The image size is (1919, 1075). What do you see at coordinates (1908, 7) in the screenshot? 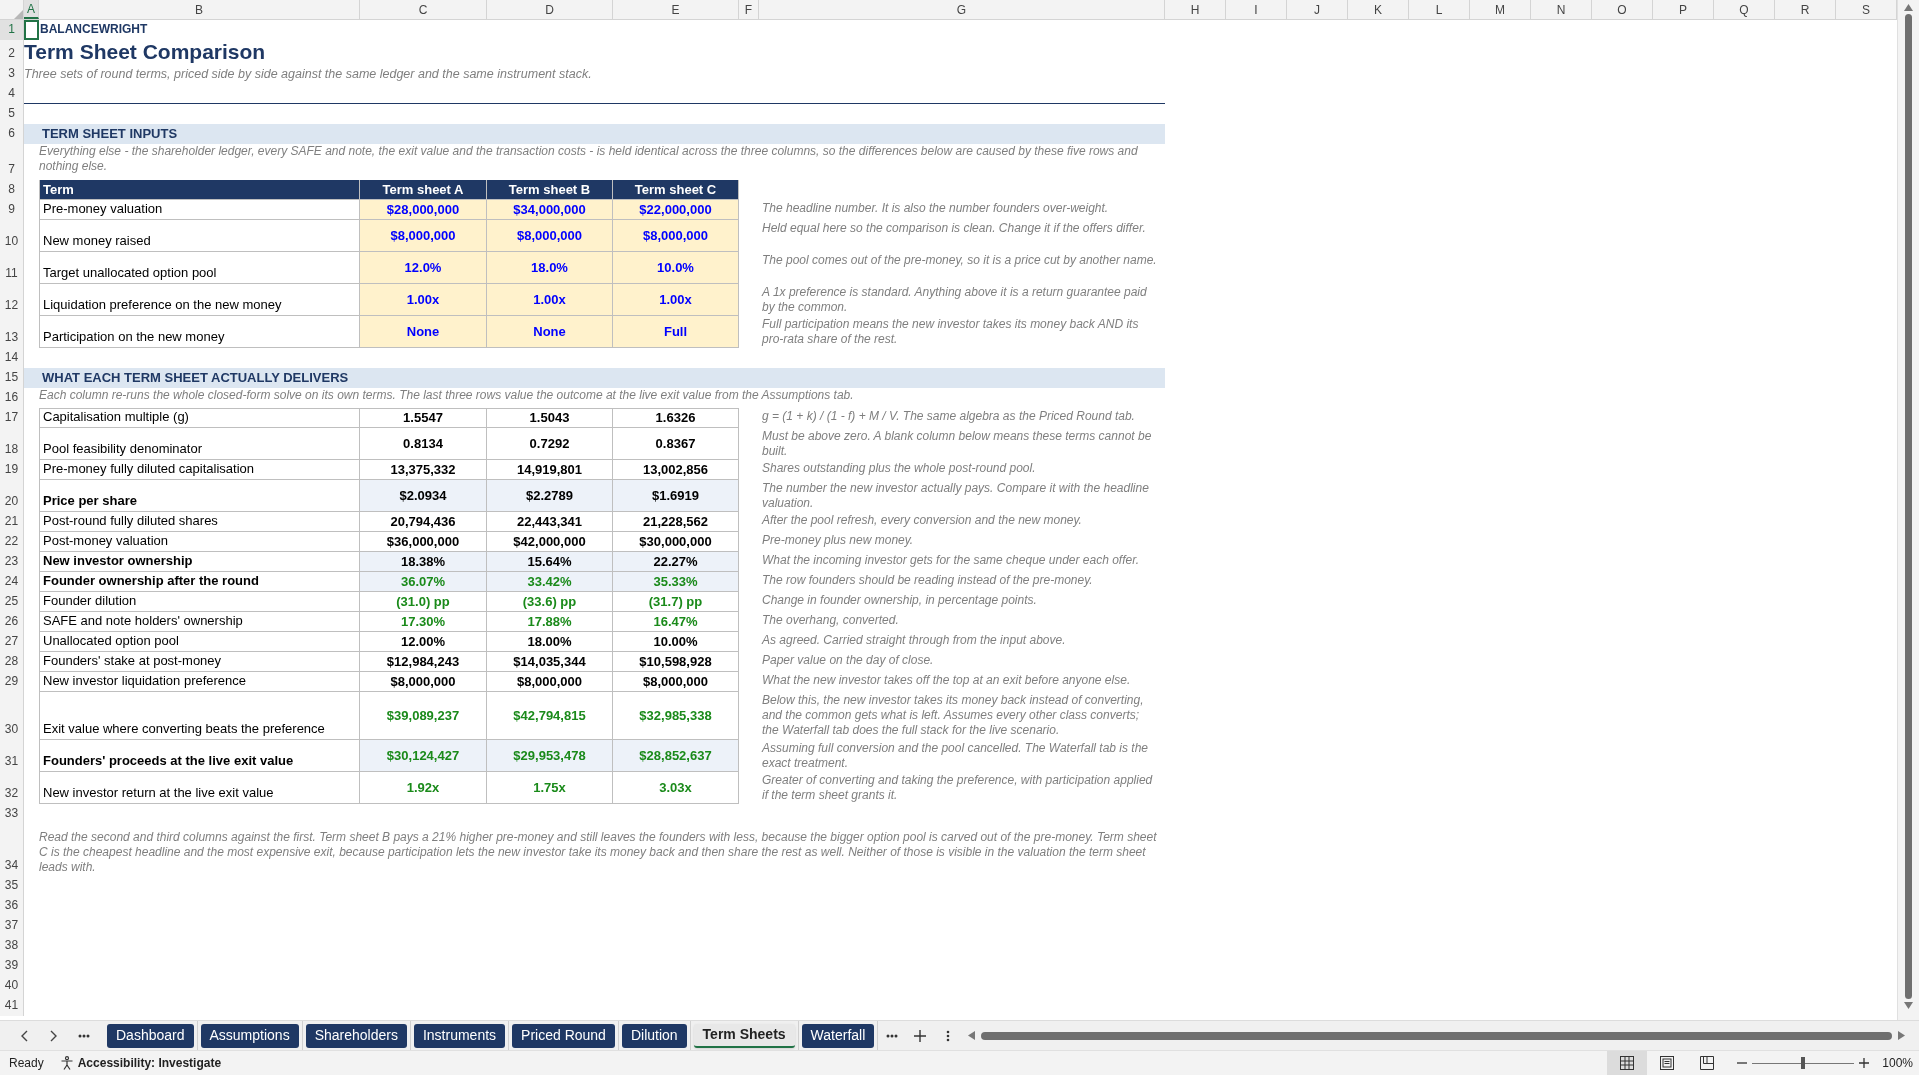
I see `scroll-up-icon` at bounding box center [1908, 7].